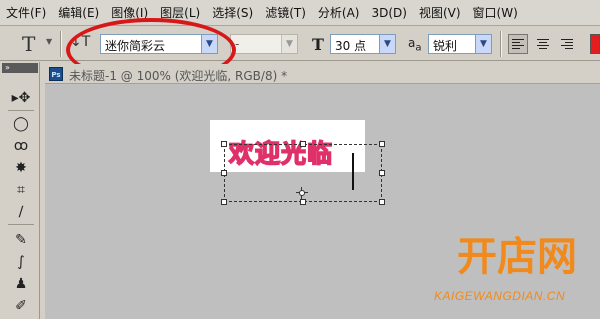 The image size is (600, 319). Describe the element at coordinates (21, 284) in the screenshot. I see `stamp-icon: ♟` at that location.